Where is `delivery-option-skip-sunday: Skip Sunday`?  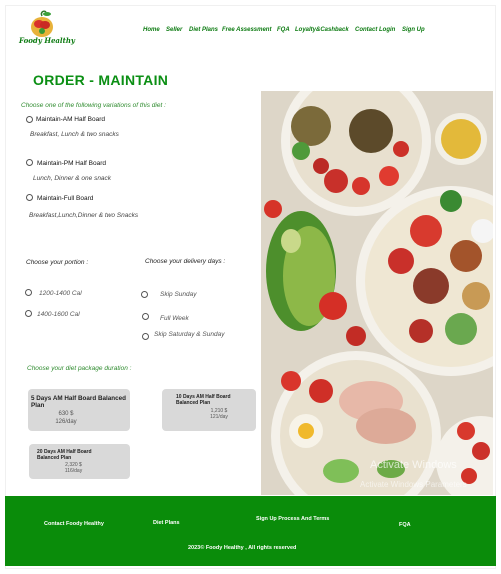 delivery-option-skip-sunday: Skip Sunday is located at coordinates (178, 294).